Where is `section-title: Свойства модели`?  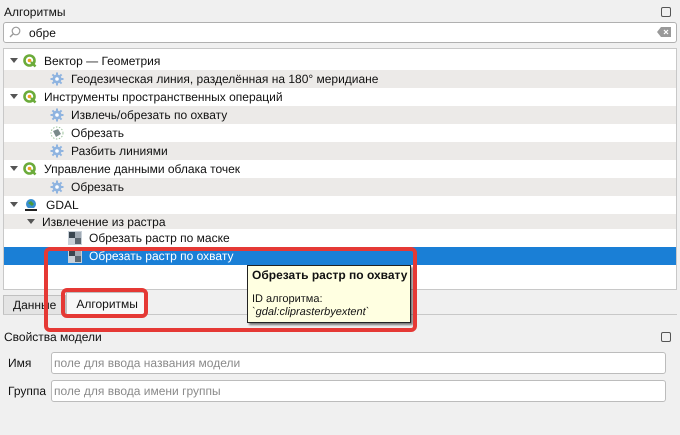 section-title: Свойства модели is located at coordinates (53, 337).